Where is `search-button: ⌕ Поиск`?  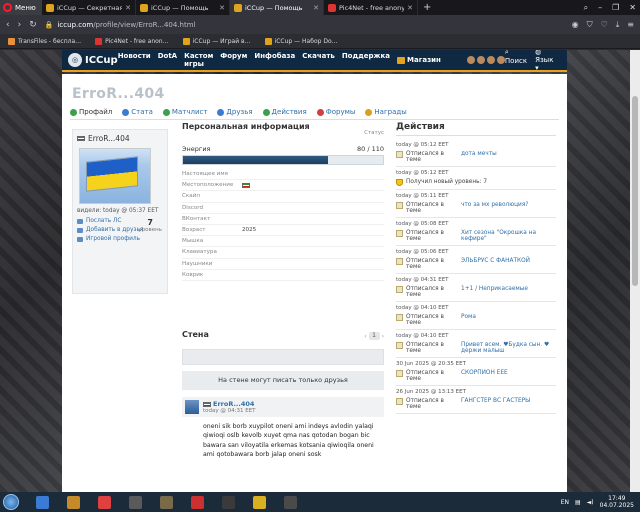 search-button: ⌕ Поиск is located at coordinates (516, 61).